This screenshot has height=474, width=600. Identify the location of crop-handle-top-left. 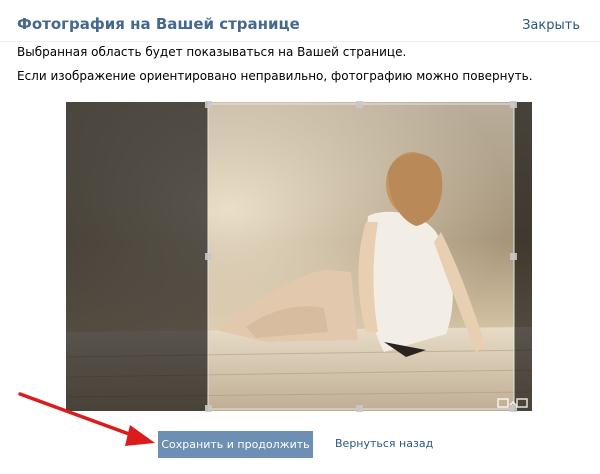
(208, 104).